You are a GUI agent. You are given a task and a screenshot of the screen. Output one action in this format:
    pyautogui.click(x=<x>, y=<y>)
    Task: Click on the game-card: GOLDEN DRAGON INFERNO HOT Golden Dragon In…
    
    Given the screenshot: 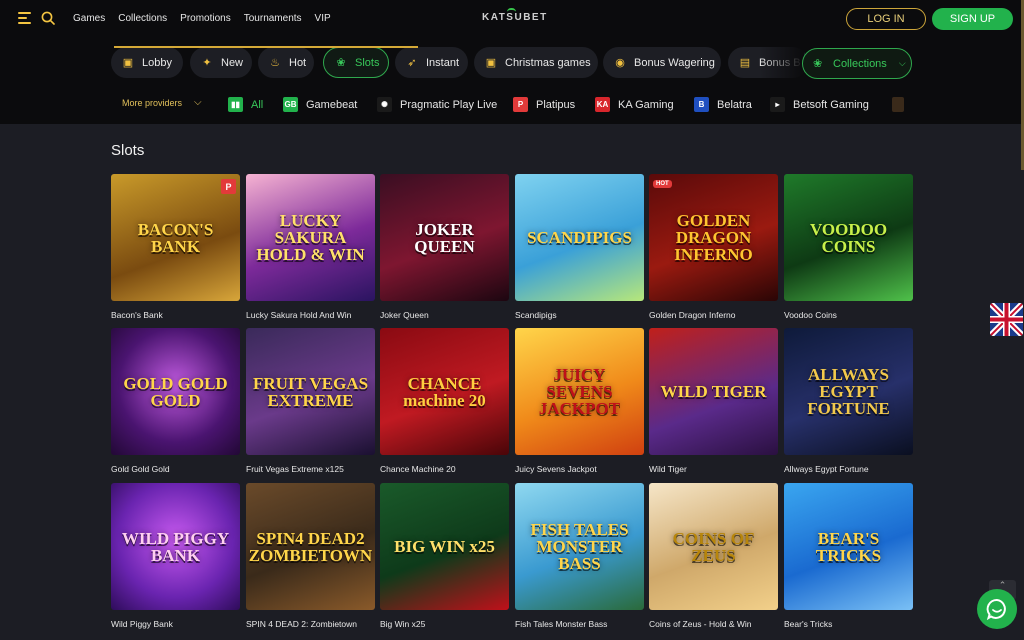 What is the action you would take?
    pyautogui.click(x=713, y=247)
    